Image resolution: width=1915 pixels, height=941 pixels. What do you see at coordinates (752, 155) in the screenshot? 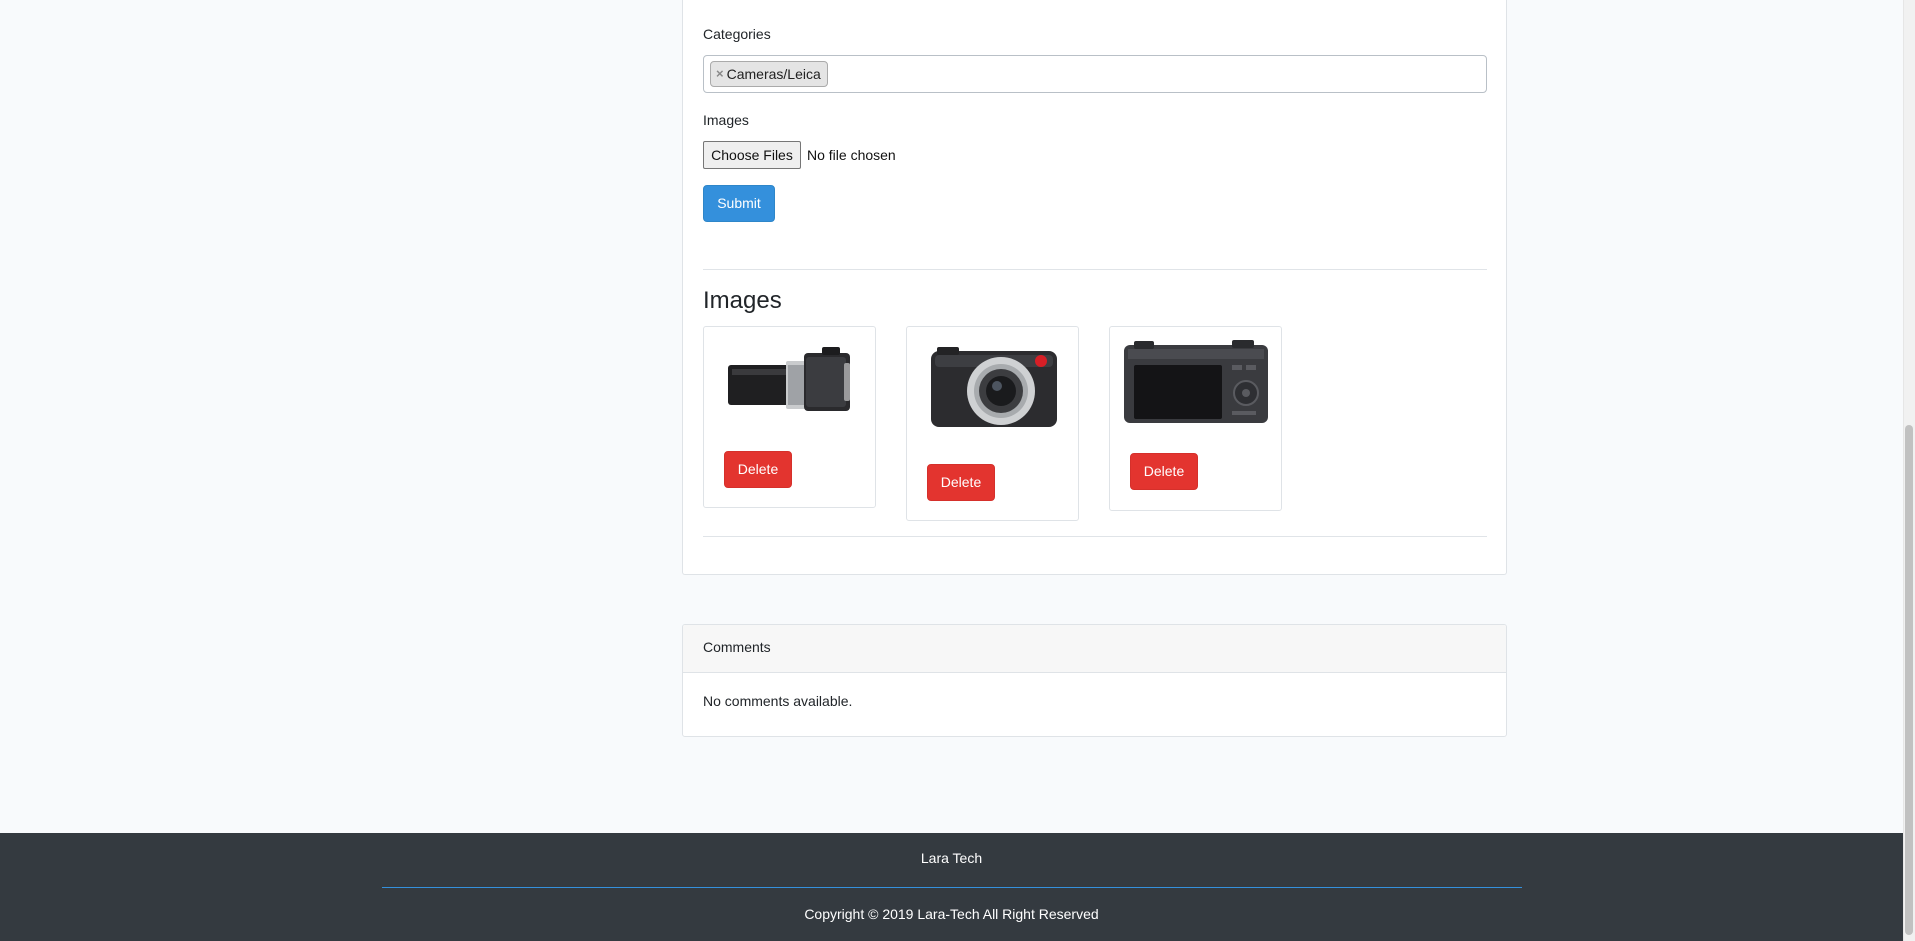
I see `choose-files-button: Choose Files` at bounding box center [752, 155].